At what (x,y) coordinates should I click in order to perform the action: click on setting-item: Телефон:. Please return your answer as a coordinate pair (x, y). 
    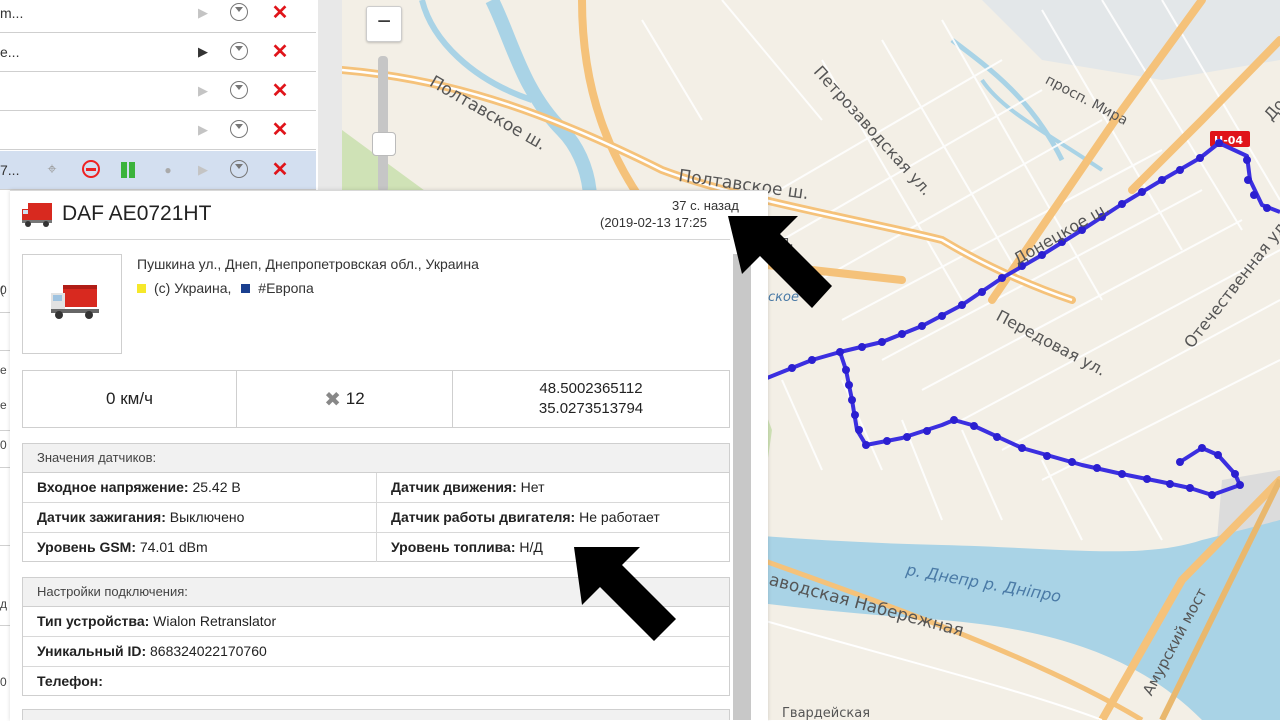
    Looking at the image, I should click on (63, 681).